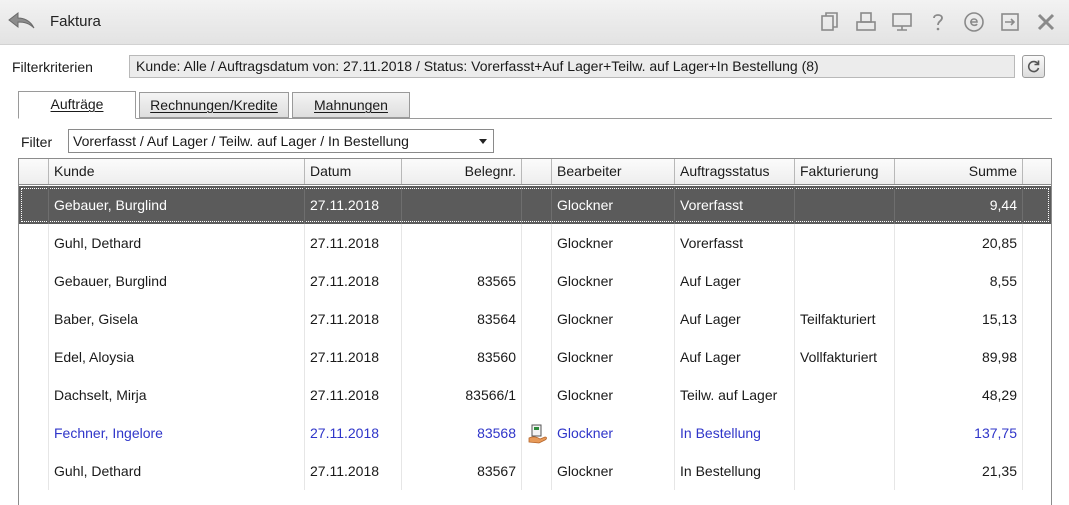  I want to click on monitor-icon, so click(902, 22).